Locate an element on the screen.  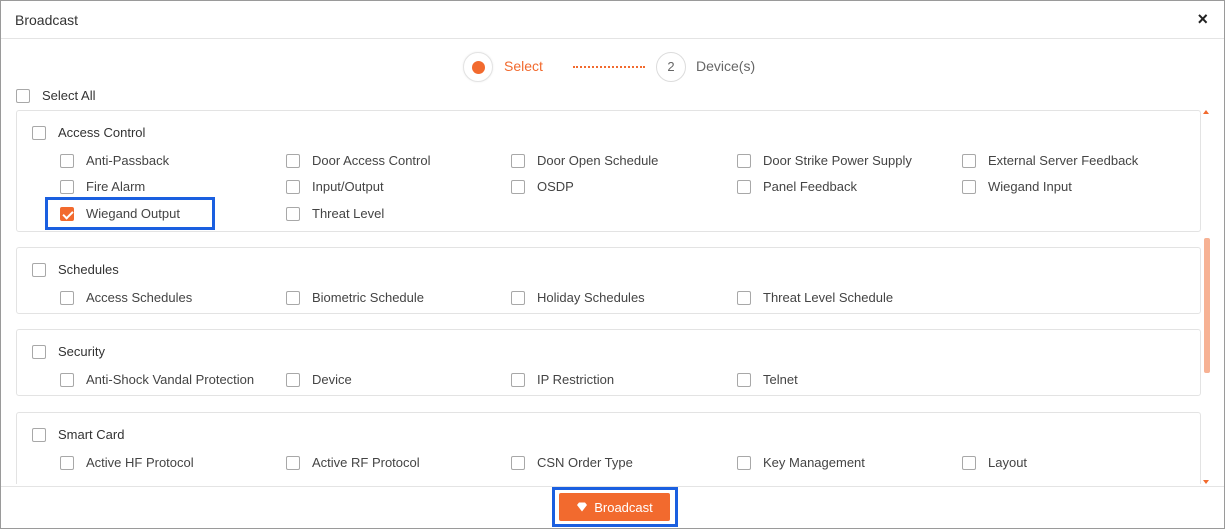
option-access-schedules: Access Schedules is located at coordinates (126, 297).